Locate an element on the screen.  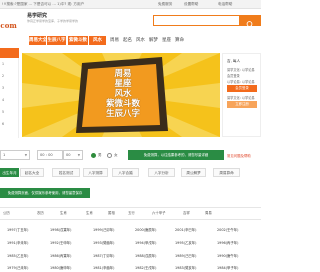
filter-tab: 六十甲子 is located at coordinates (159, 213).